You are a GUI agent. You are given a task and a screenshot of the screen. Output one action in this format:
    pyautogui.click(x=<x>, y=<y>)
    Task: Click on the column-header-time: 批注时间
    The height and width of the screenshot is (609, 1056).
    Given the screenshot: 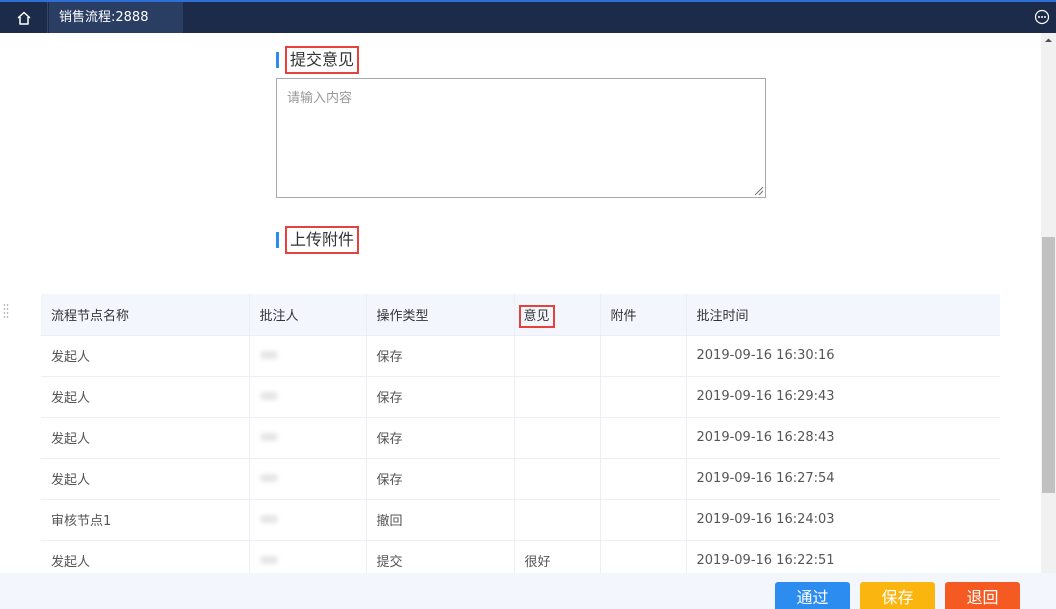 What is the action you would take?
    pyautogui.click(x=843, y=315)
    